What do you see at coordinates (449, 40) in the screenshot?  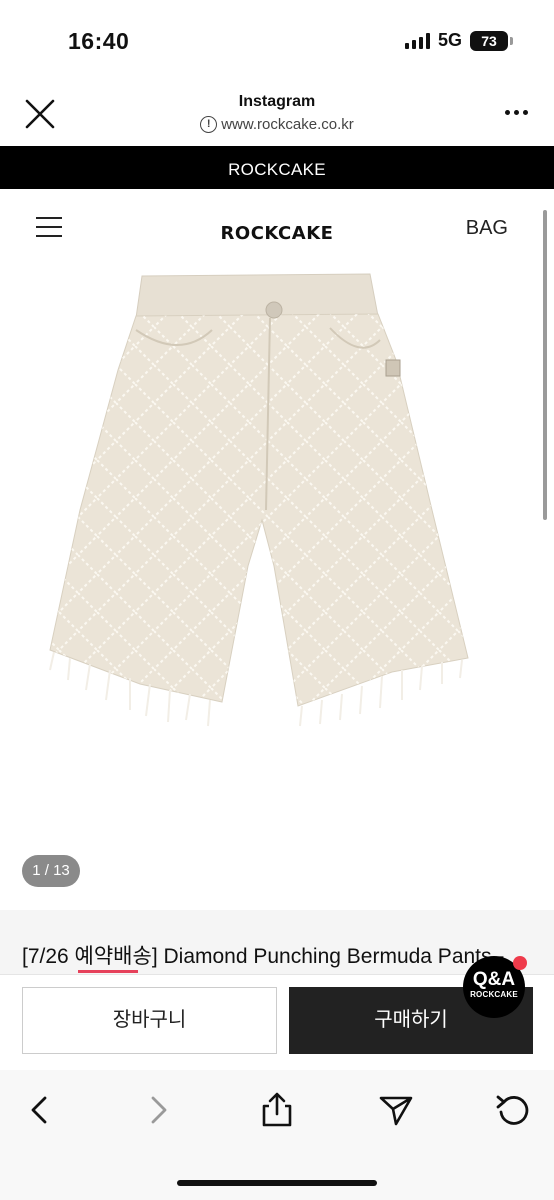 I see `network-type: 5G` at bounding box center [449, 40].